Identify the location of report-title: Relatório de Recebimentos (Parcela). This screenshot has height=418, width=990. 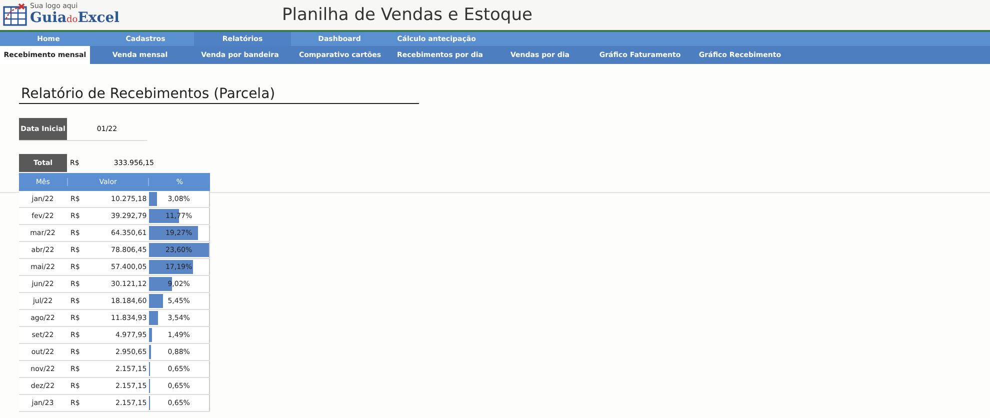
(219, 95).